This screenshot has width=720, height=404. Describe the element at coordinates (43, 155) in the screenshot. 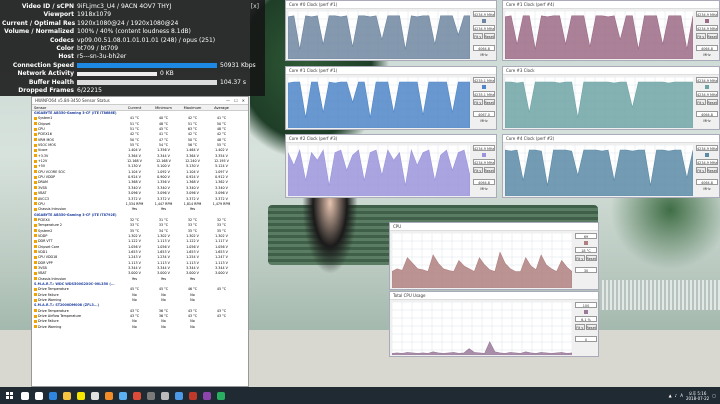

I see `sensor-name: +3.3V` at that location.